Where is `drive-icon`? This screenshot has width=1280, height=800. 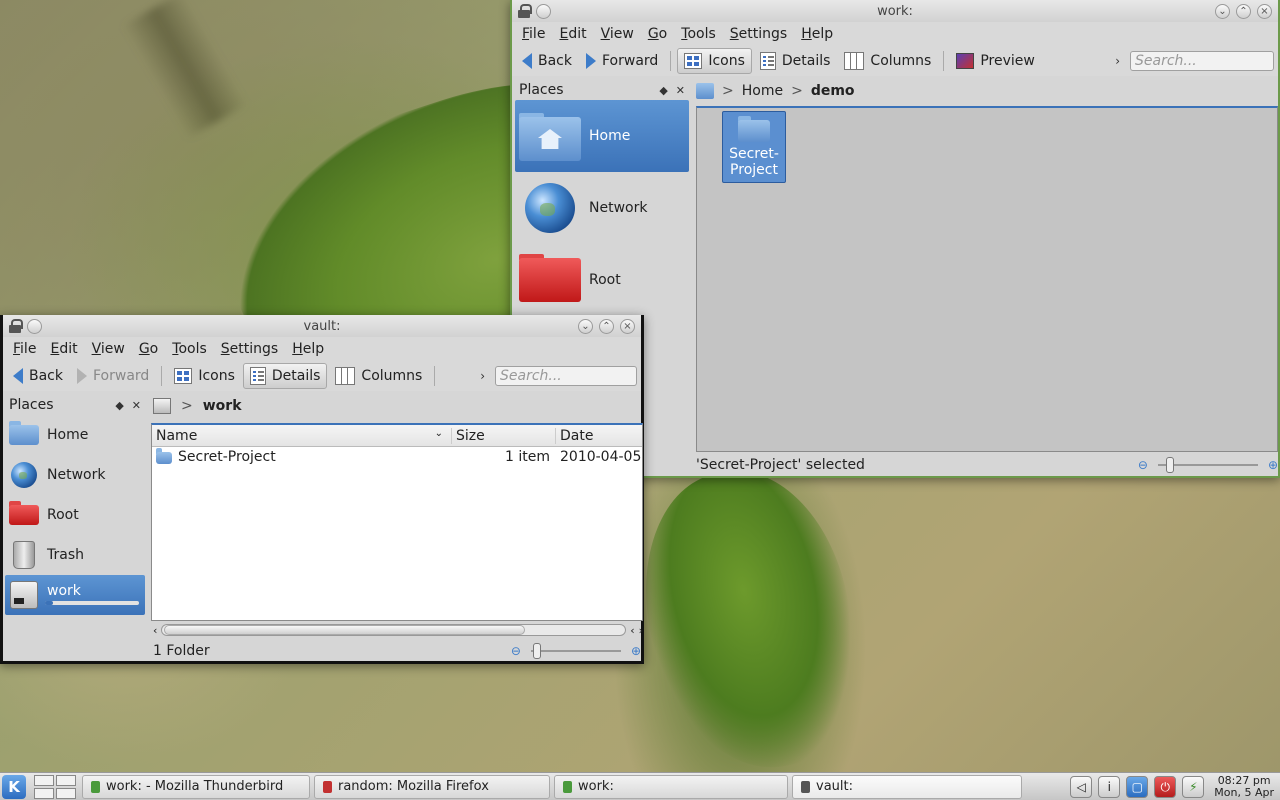
drive-icon is located at coordinates (24, 595).